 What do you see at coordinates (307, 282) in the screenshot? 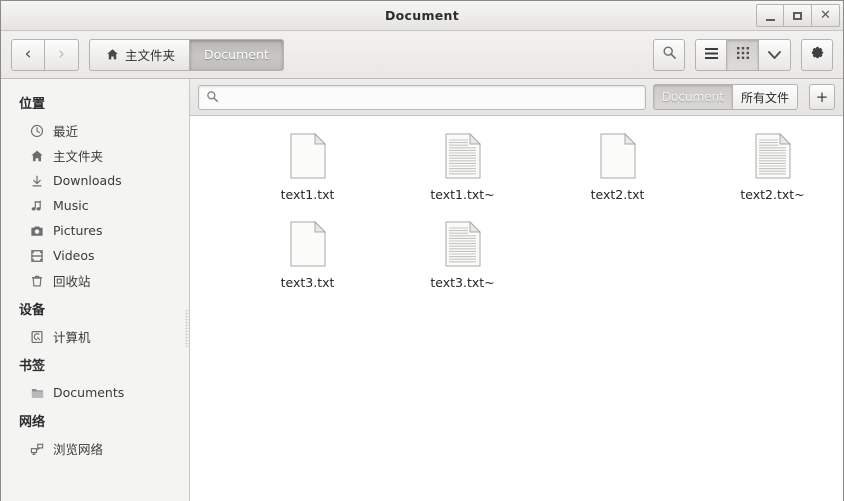
I see `file-label: text3.txt` at bounding box center [307, 282].